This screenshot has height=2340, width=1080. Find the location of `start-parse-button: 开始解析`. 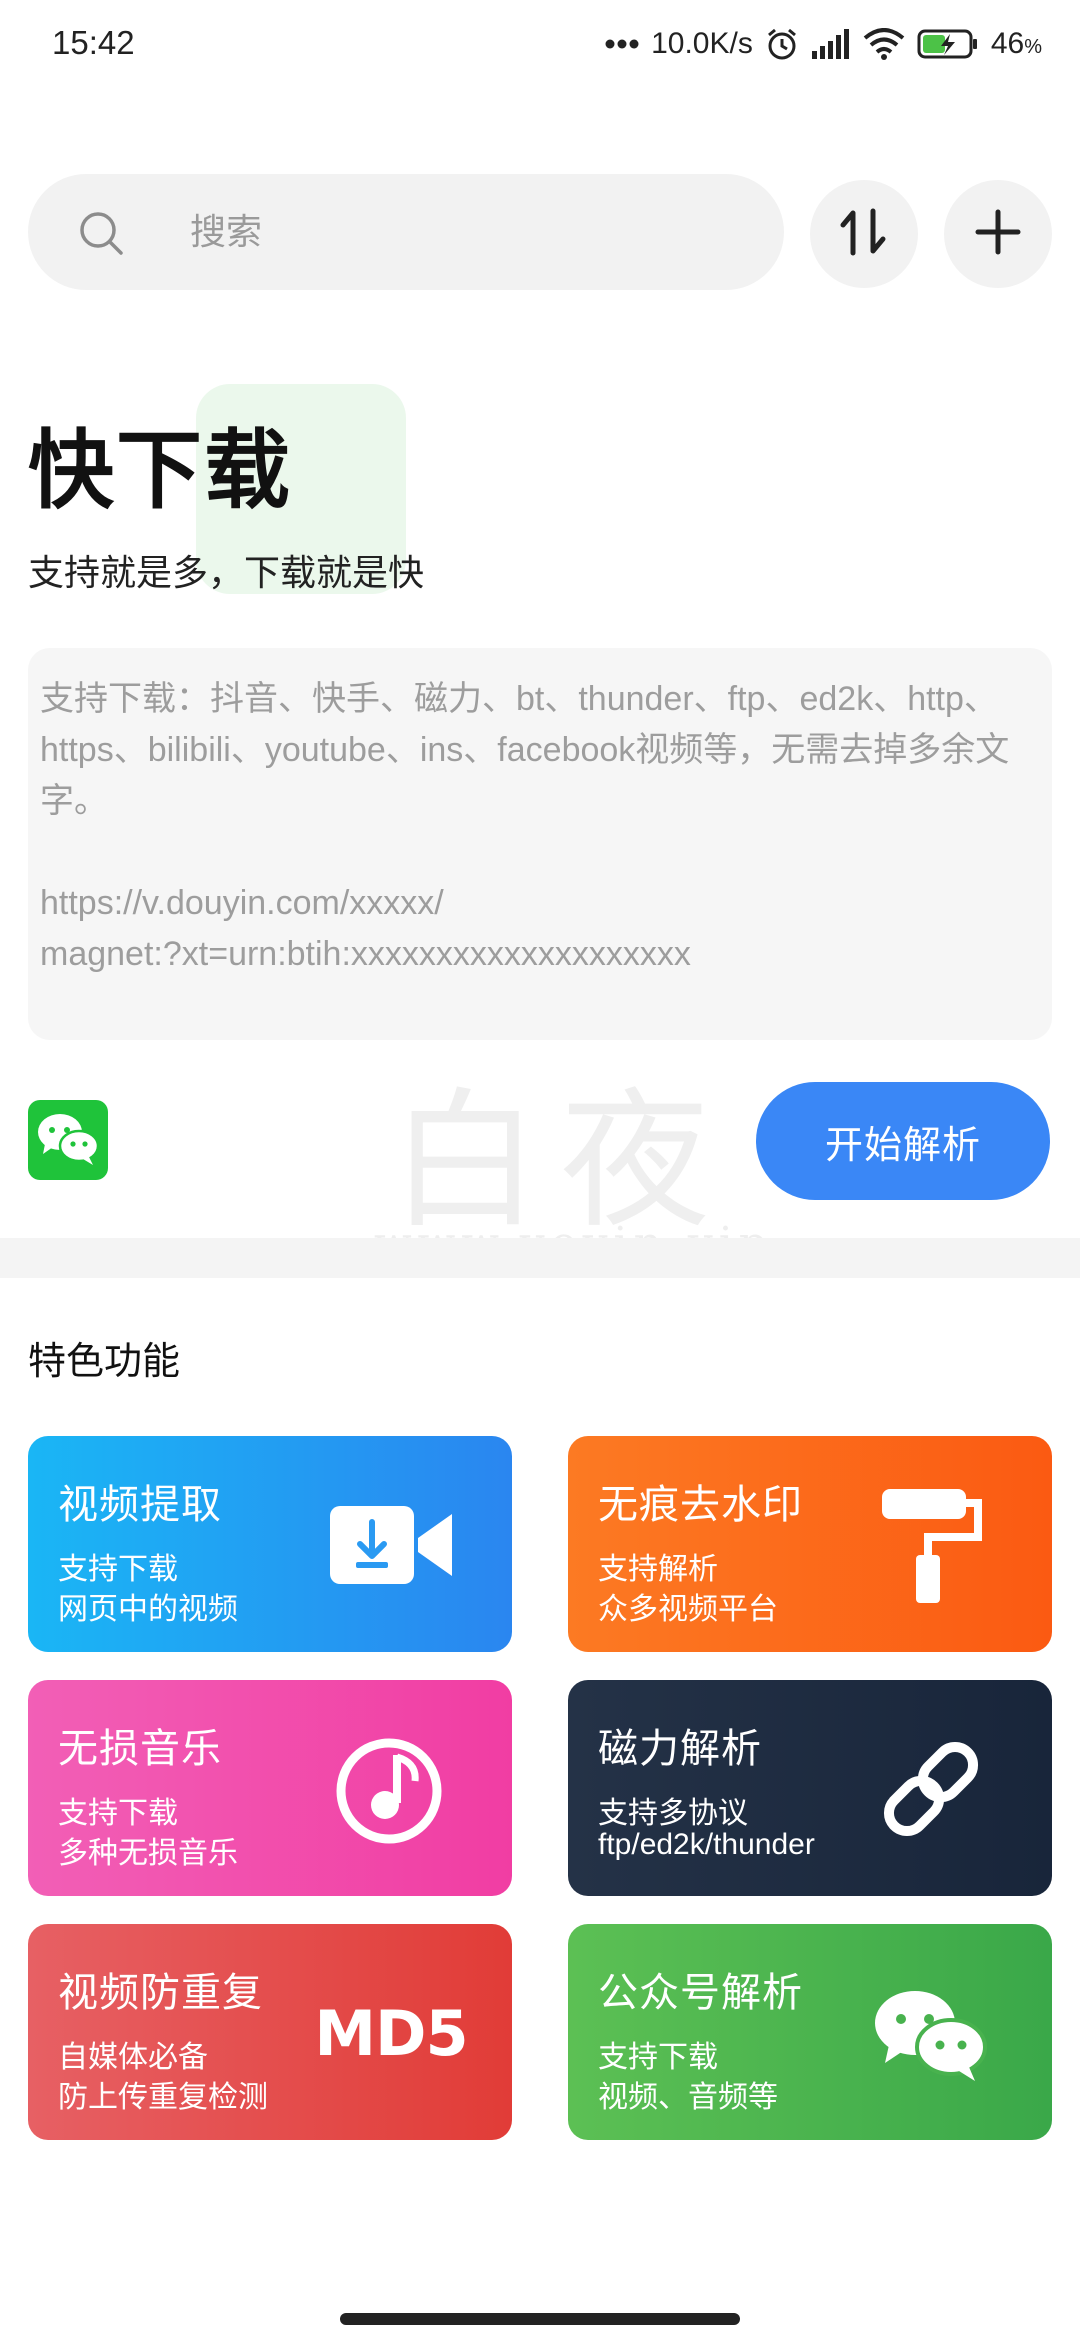

start-parse-button: 开始解析 is located at coordinates (903, 1141).